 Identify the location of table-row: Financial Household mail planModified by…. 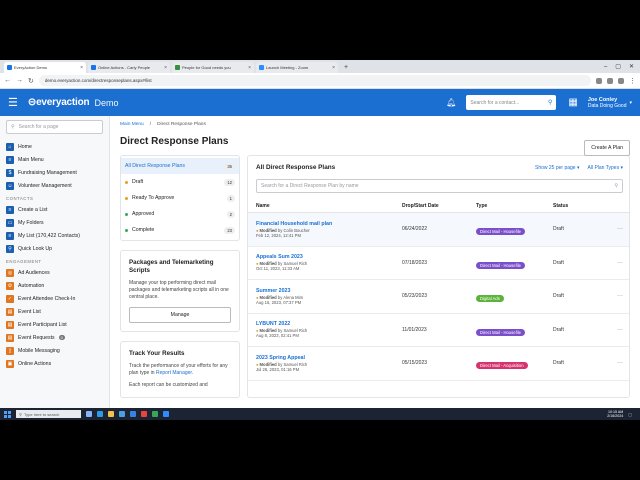
(438, 230).